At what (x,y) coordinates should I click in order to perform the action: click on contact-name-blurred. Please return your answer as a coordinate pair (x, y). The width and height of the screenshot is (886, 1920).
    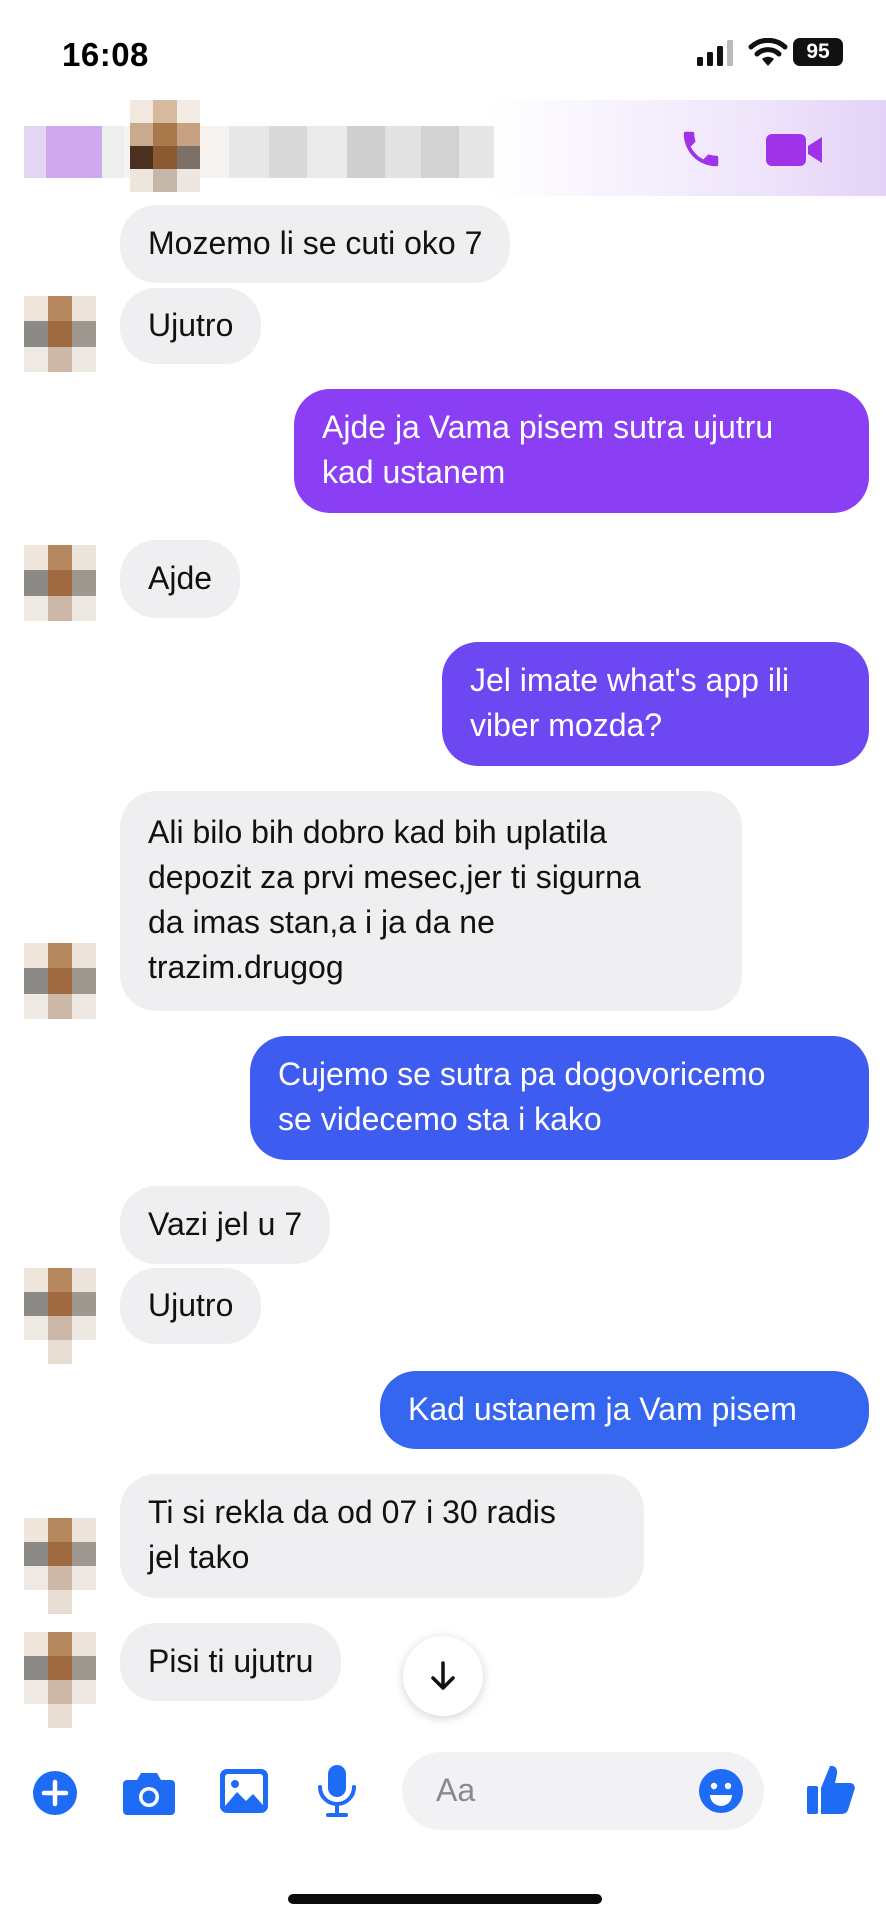
    Looking at the image, I should click on (259, 152).